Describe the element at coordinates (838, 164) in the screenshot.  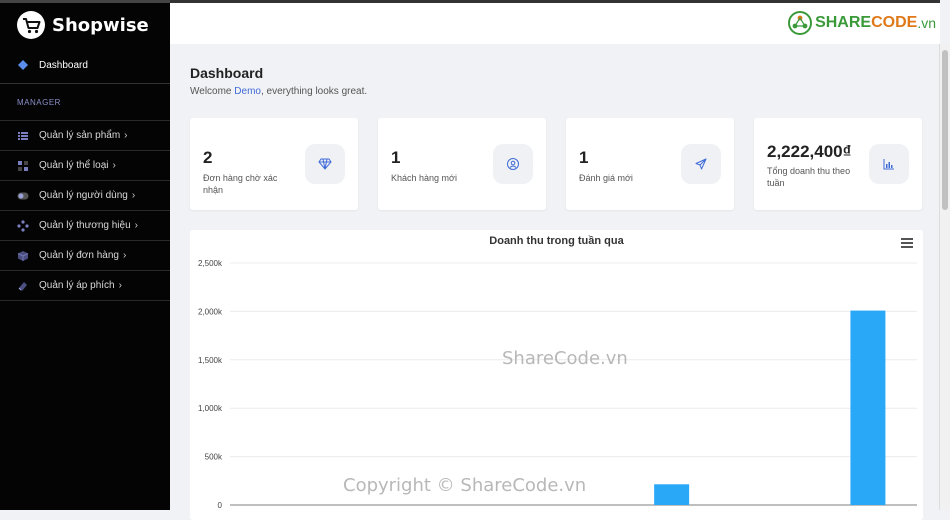
I see `stat-card-weekly-revenue: 2,222,400₫ Tổng doanh thu theo tuần` at that location.